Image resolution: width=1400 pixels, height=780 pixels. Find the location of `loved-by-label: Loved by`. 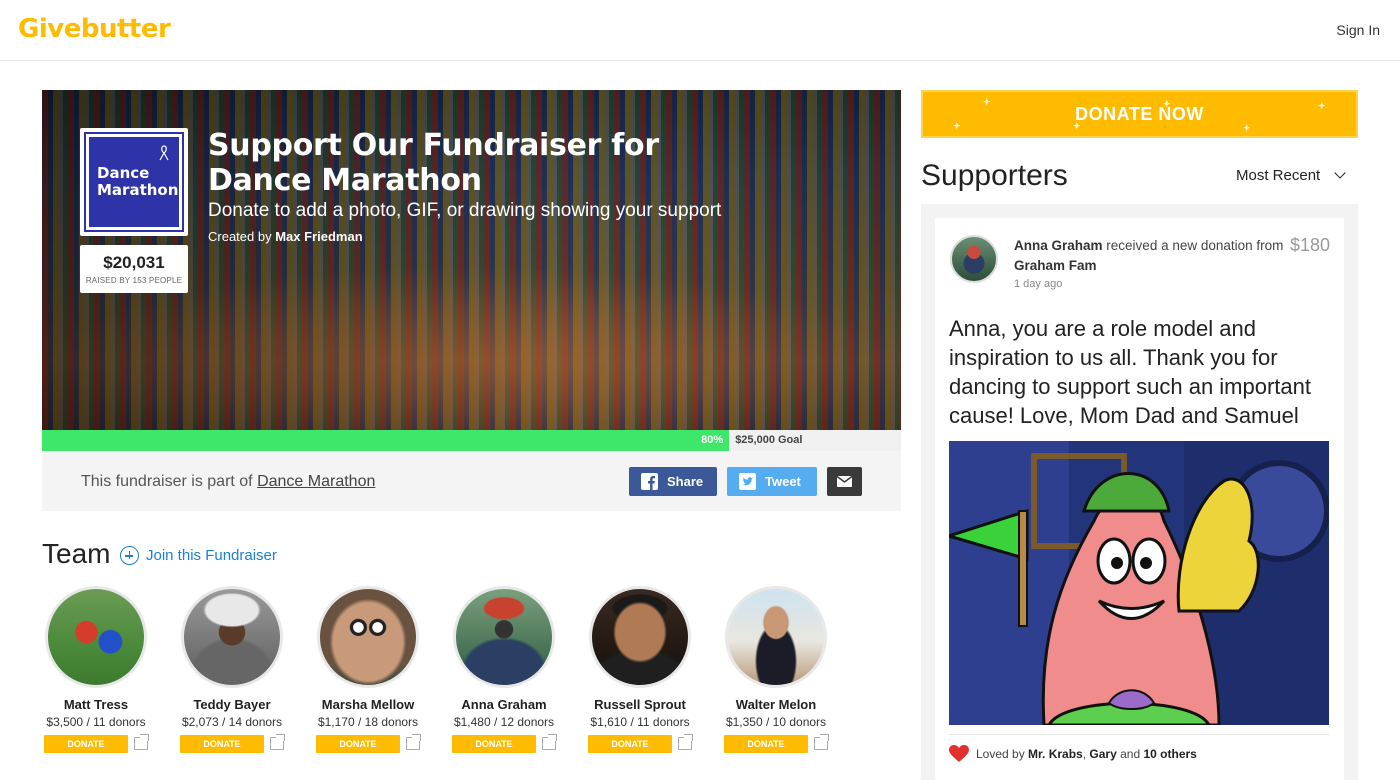

loved-by-label: Loved by is located at coordinates (1000, 754).